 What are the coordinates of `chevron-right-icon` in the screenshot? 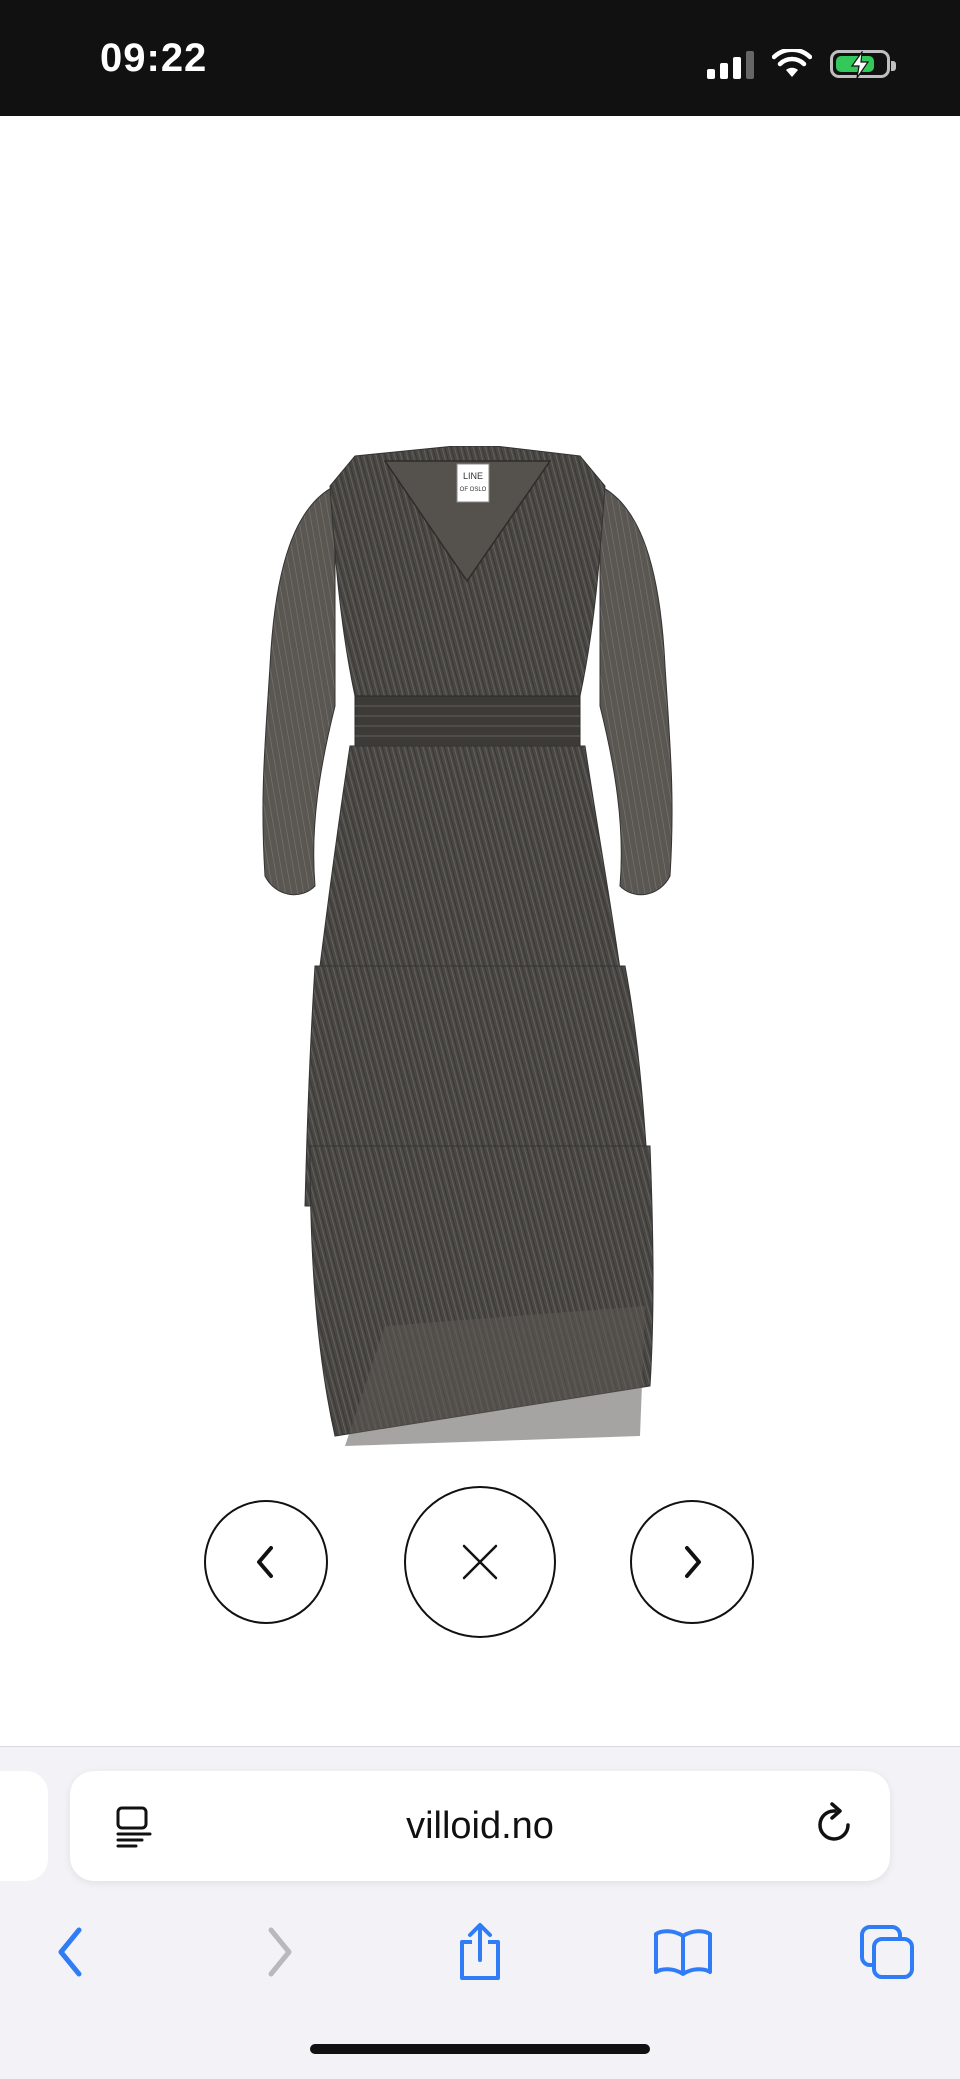 It's located at (693, 1562).